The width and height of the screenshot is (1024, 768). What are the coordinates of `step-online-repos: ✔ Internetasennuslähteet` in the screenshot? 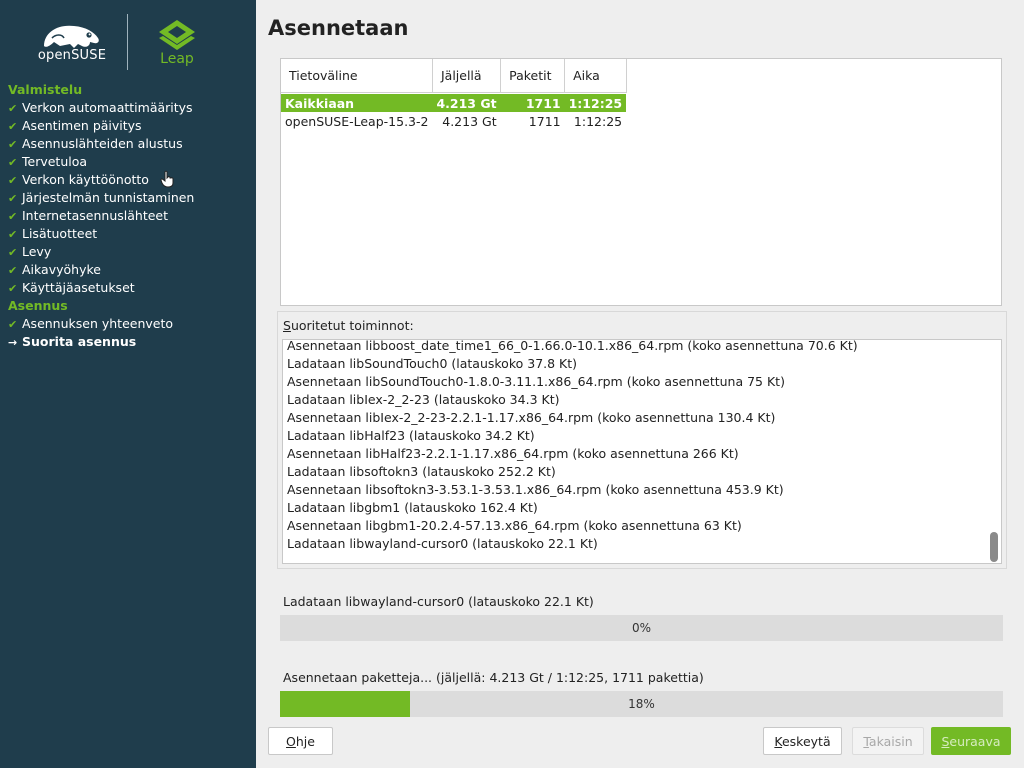 It's located at (130, 216).